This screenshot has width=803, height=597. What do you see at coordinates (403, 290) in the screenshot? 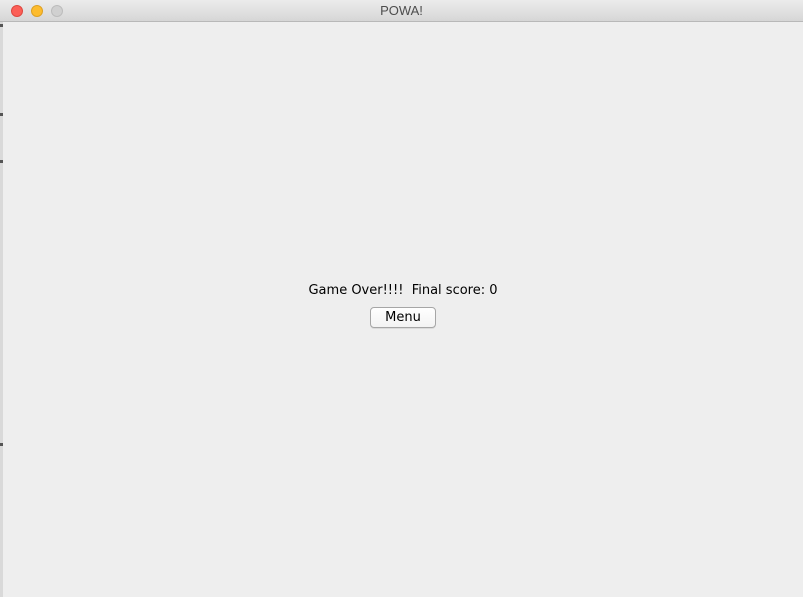
I see `game-over-message: Game Over!!!! Final score: 0` at bounding box center [403, 290].